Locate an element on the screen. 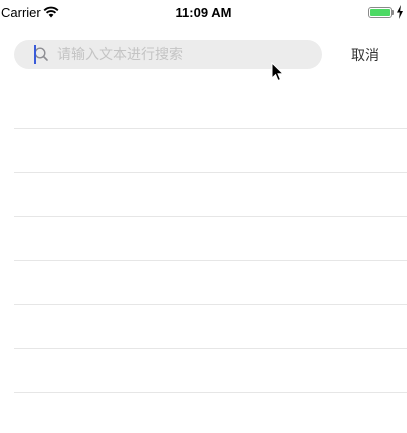 Image resolution: width=407 pixels, height=433 pixels. battery-icon is located at coordinates (380, 12).